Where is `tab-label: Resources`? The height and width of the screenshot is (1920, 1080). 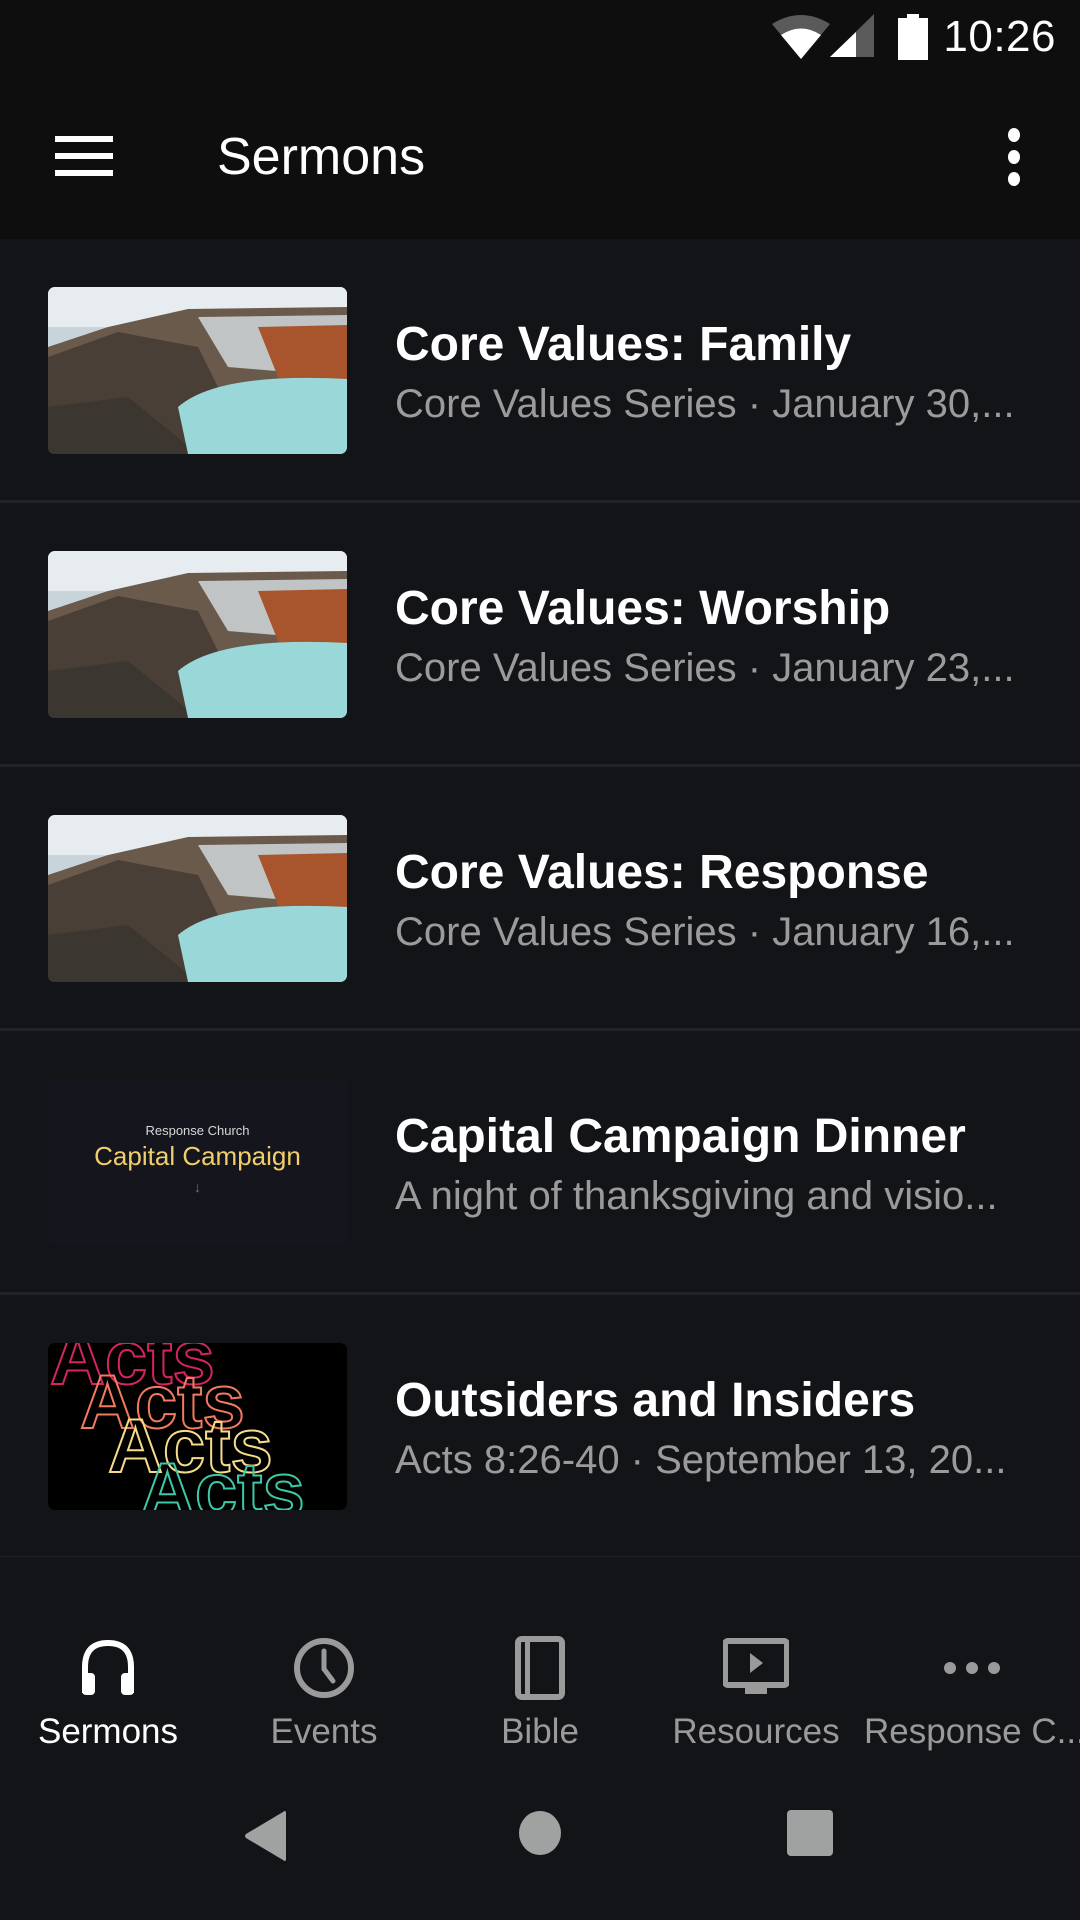
tab-label: Resources is located at coordinates (756, 1731).